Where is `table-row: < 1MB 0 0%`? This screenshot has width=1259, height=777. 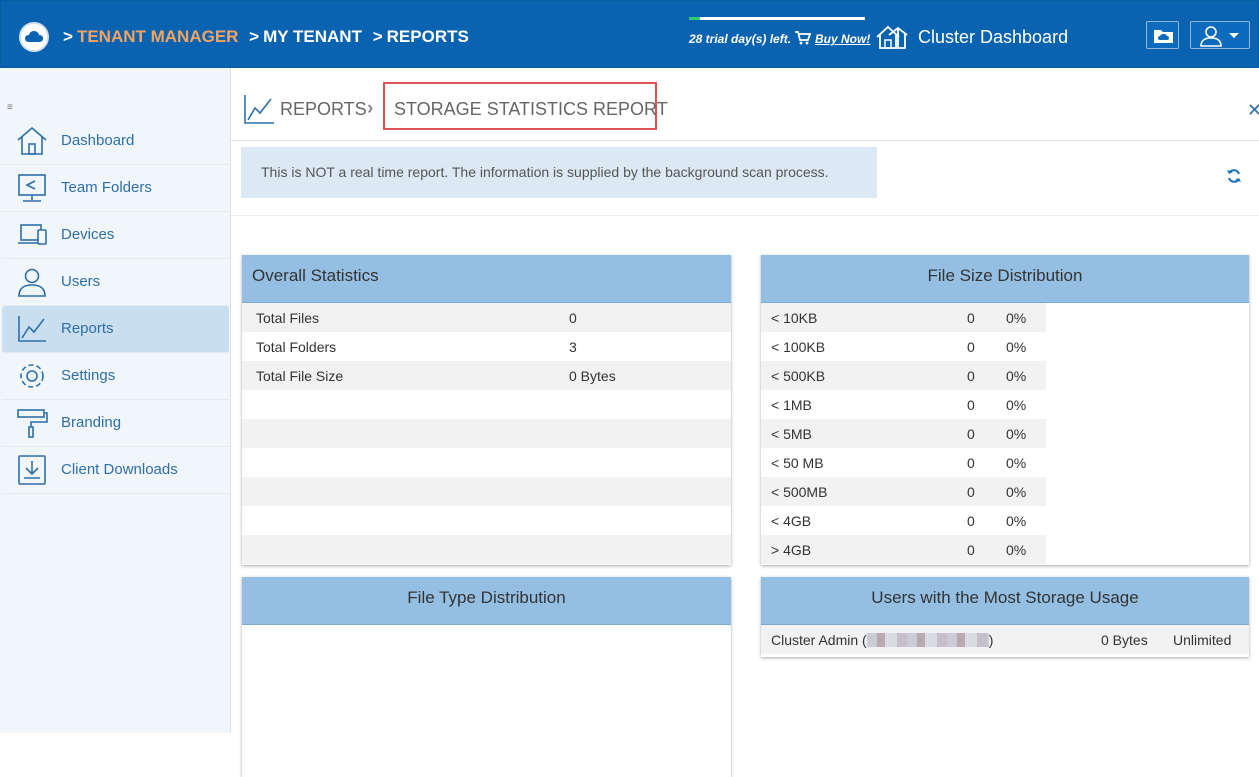 table-row: < 1MB 0 0% is located at coordinates (903, 404).